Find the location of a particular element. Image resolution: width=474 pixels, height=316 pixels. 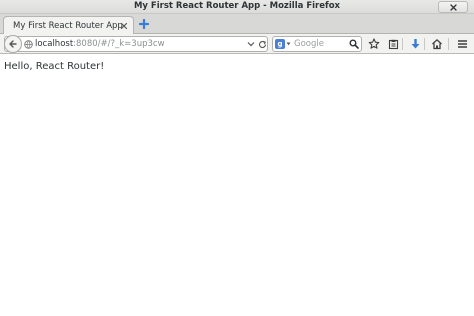

downloads-icon is located at coordinates (415, 44).